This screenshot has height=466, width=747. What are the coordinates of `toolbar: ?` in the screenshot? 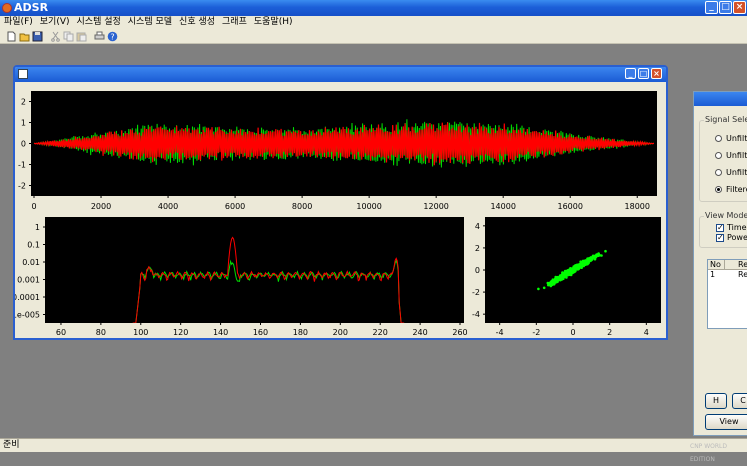 It's located at (373, 36).